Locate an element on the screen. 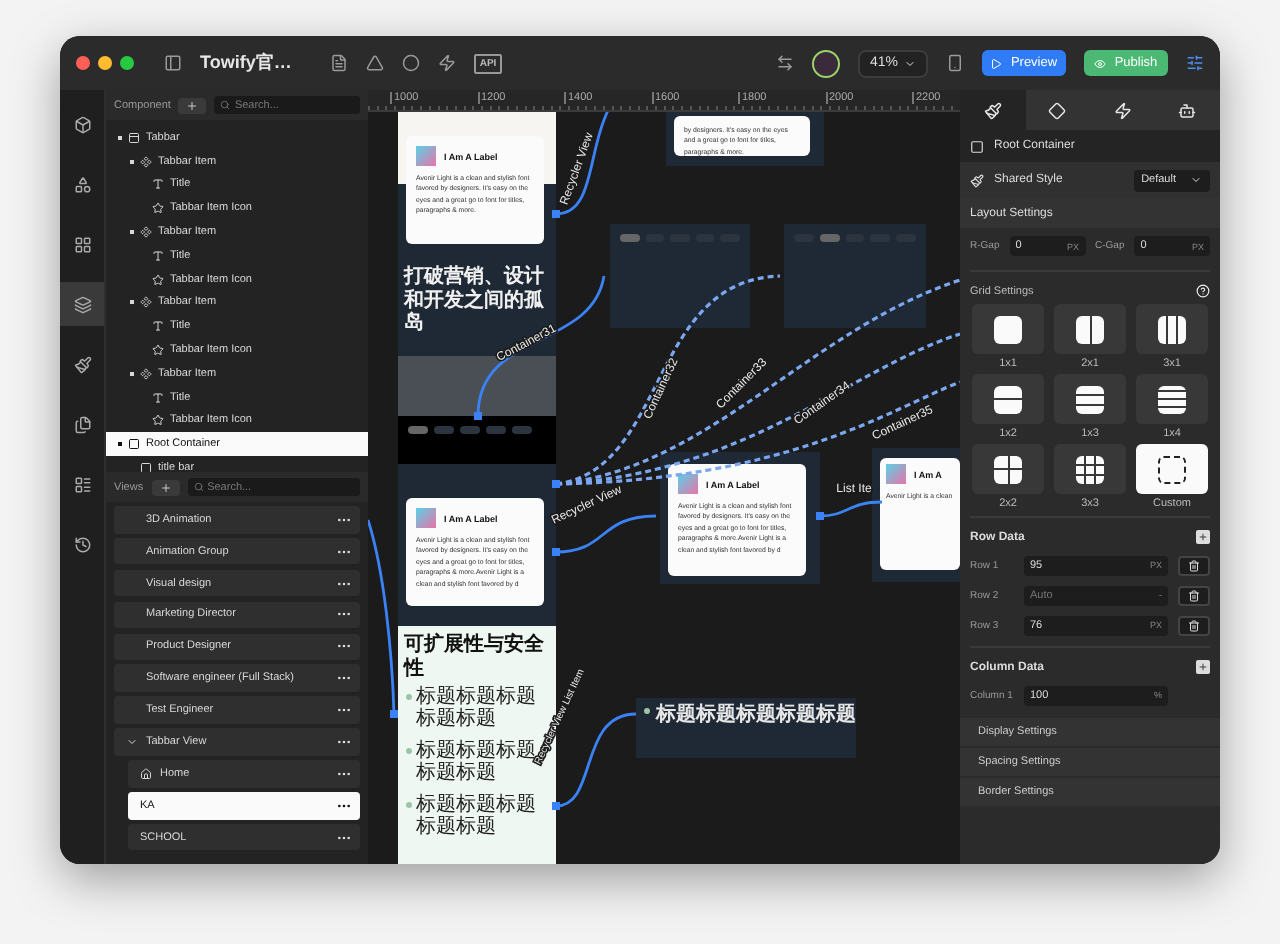 This screenshot has width=1280, height=944. section-title: 可扩展性与安全性 is located at coordinates (475, 657).